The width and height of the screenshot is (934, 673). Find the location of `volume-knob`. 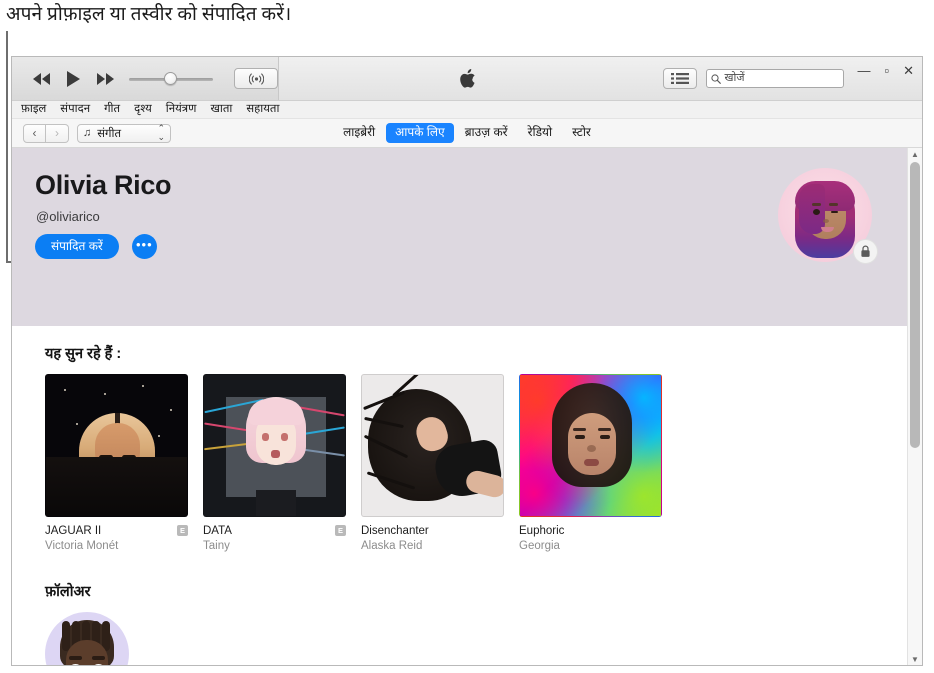

volume-knob is located at coordinates (170, 78).